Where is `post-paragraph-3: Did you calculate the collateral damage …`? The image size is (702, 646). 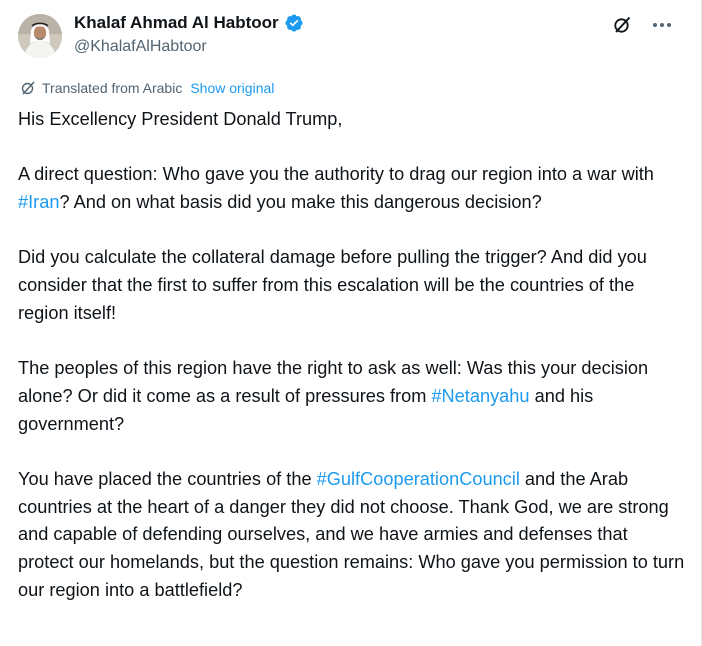 post-paragraph-3: Did you calculate the collateral damage … is located at coordinates (332, 285).